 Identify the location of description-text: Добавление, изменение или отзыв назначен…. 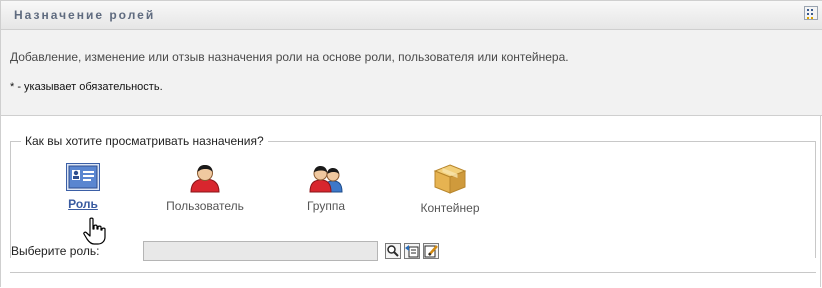
(289, 57).